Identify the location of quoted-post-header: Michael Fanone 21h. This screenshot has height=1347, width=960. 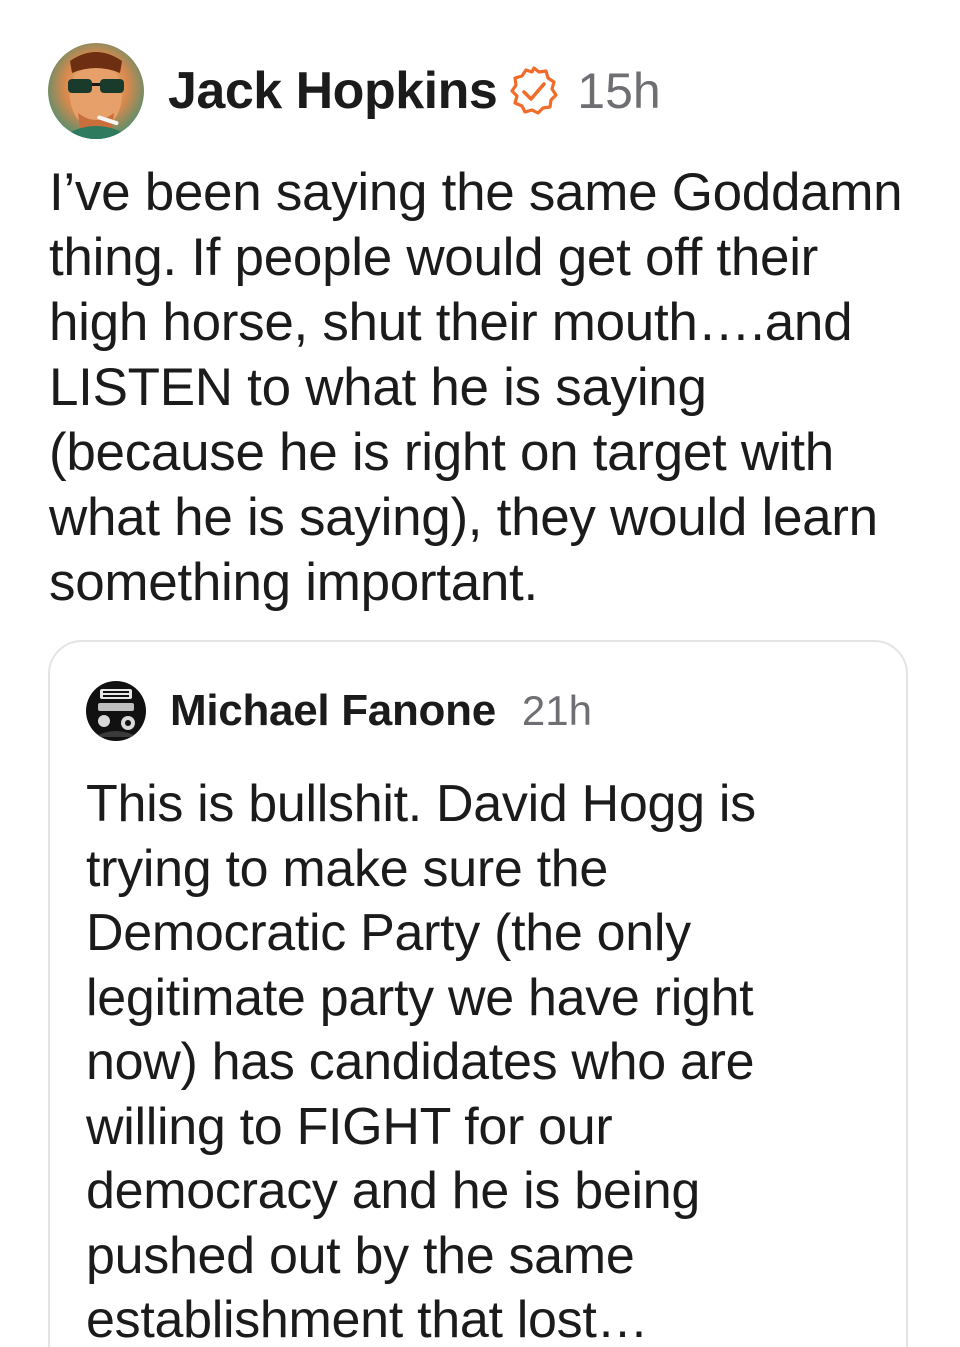
(339, 711).